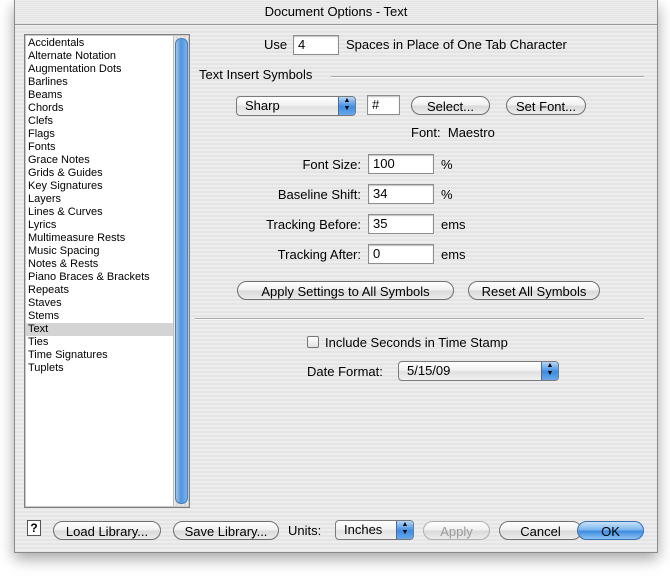  What do you see at coordinates (99, 251) in the screenshot?
I see `category-item: Music Spacing` at bounding box center [99, 251].